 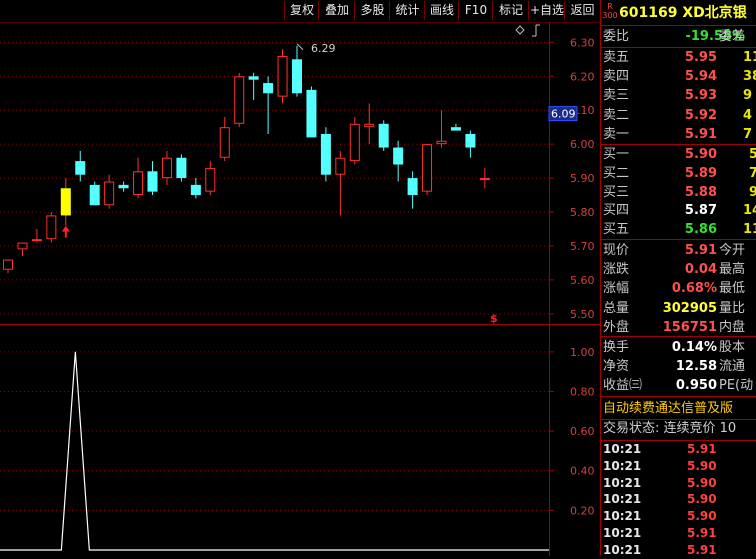 What do you see at coordinates (616, 36) in the screenshot?
I see `weibi-label: 委比` at bounding box center [616, 36].